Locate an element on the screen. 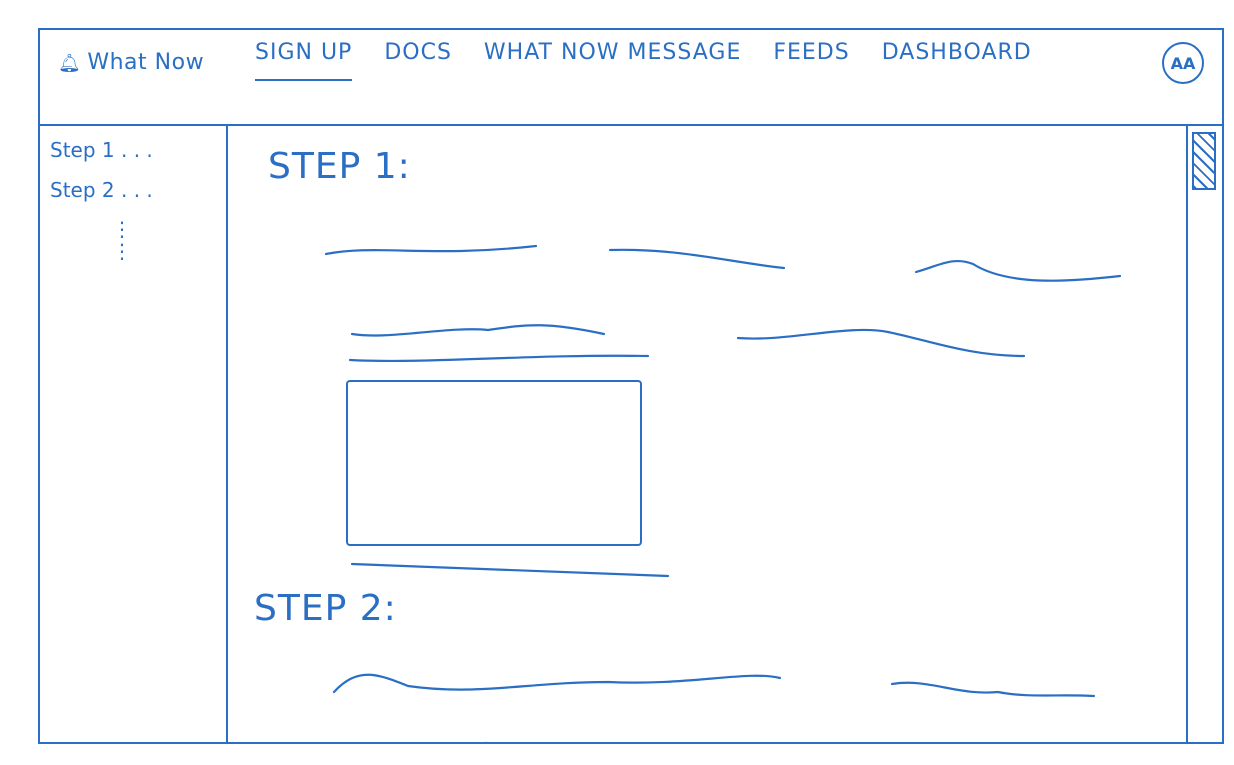 The height and width of the screenshot is (765, 1234). brand-logo: 🔔︎ What Now is located at coordinates (131, 62).